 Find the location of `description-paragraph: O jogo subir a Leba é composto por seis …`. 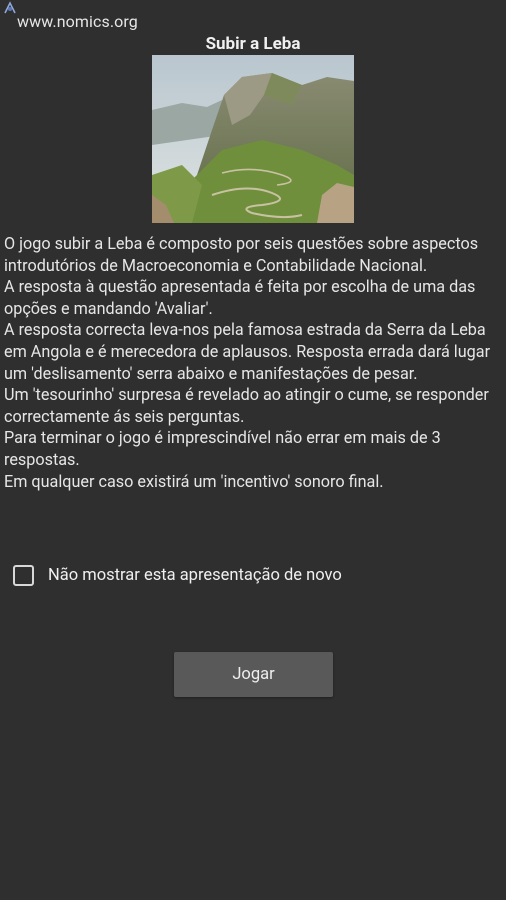

description-paragraph: O jogo subir a Leba é composto por seis … is located at coordinates (241, 254).